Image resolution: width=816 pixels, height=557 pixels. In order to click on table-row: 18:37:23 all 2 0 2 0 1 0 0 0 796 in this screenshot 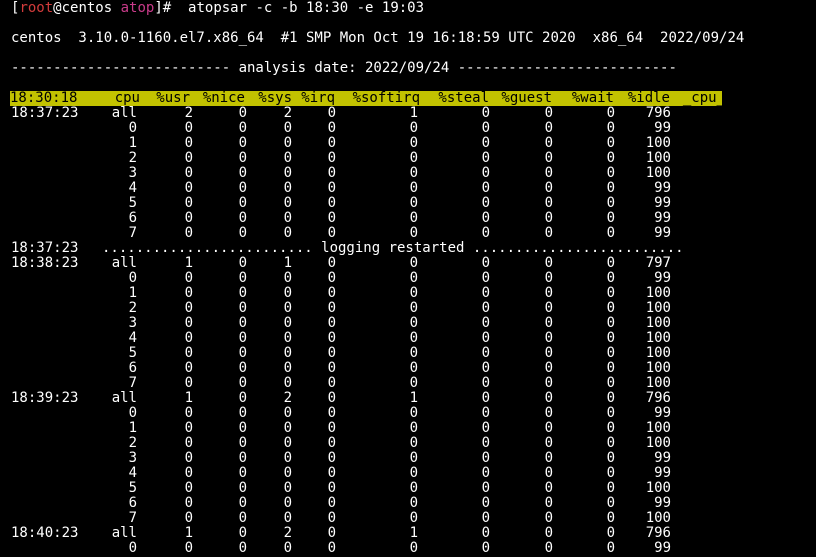, I will do `click(371, 113)`.